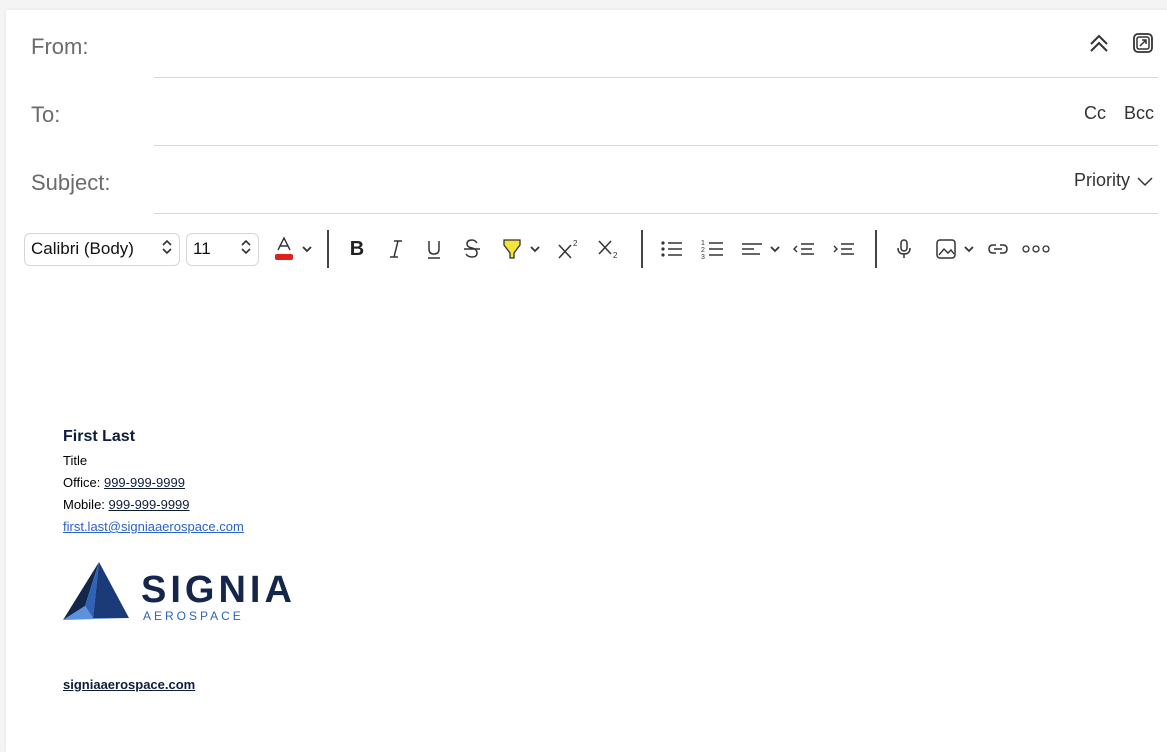 The height and width of the screenshot is (752, 1167). What do you see at coordinates (569, 249) in the screenshot?
I see `superscript-icon: 2` at bounding box center [569, 249].